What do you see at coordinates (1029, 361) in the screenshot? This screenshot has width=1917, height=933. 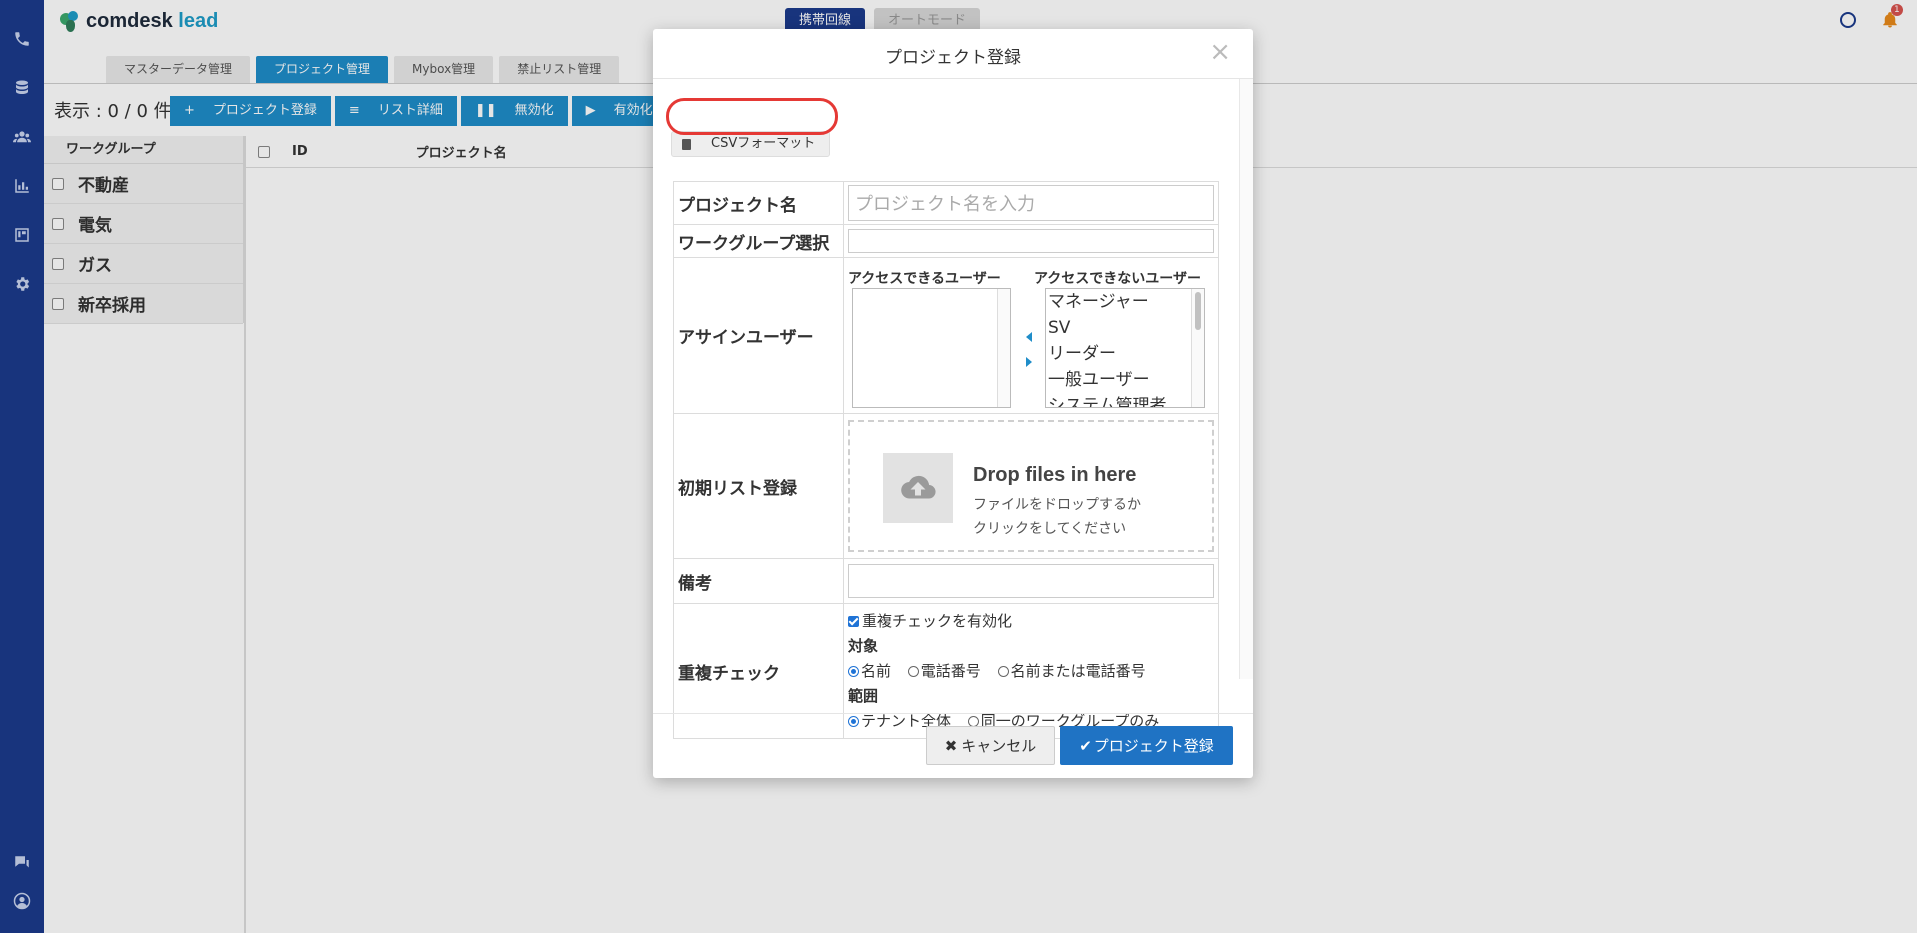 I see `move-right-icon` at bounding box center [1029, 361].